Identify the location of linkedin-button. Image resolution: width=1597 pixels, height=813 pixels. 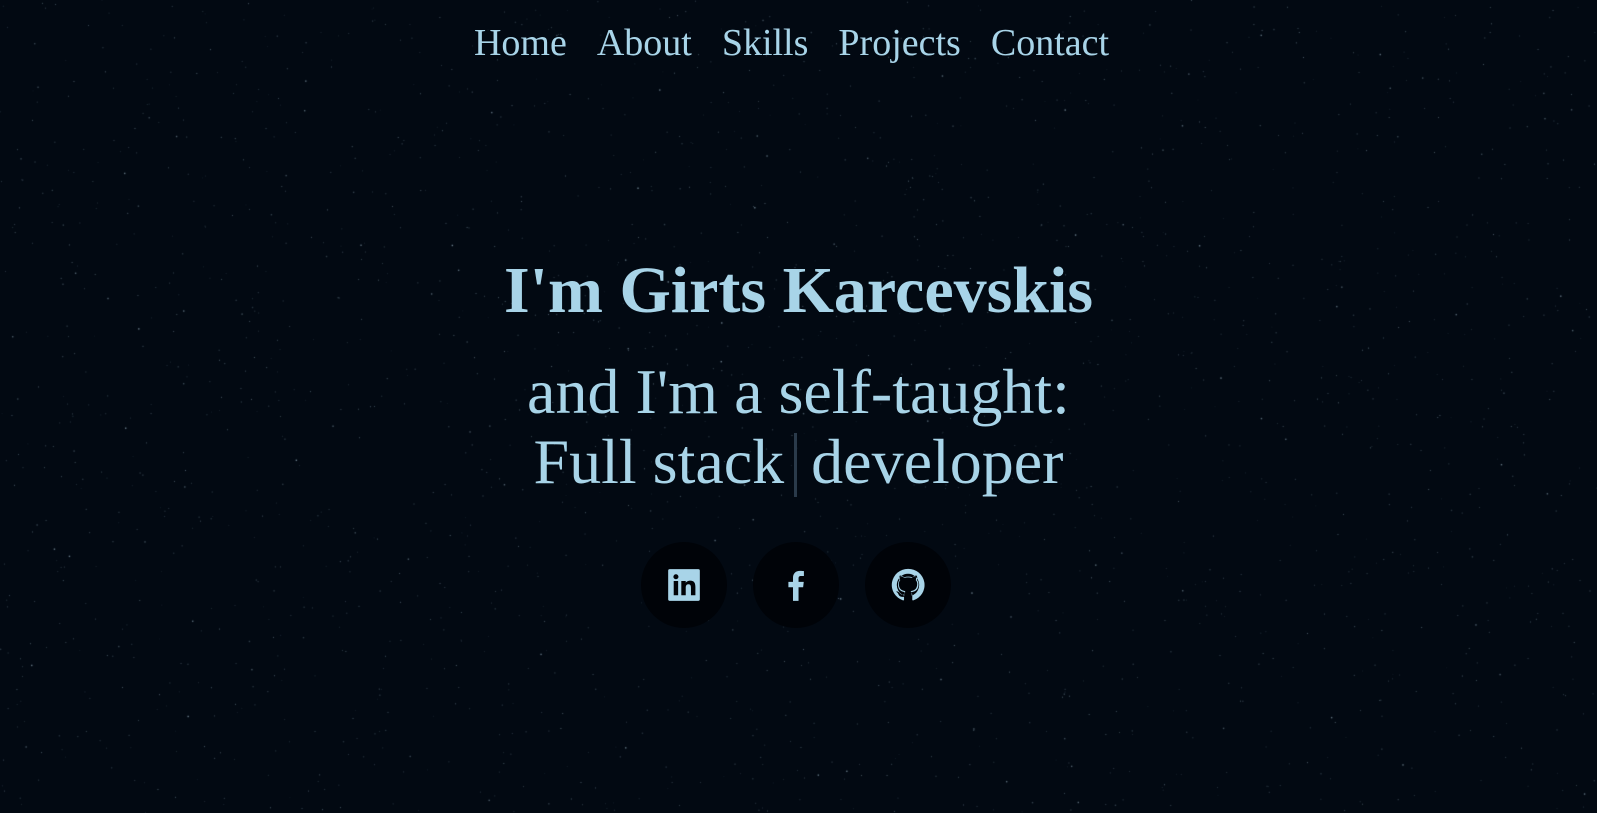
(683, 585).